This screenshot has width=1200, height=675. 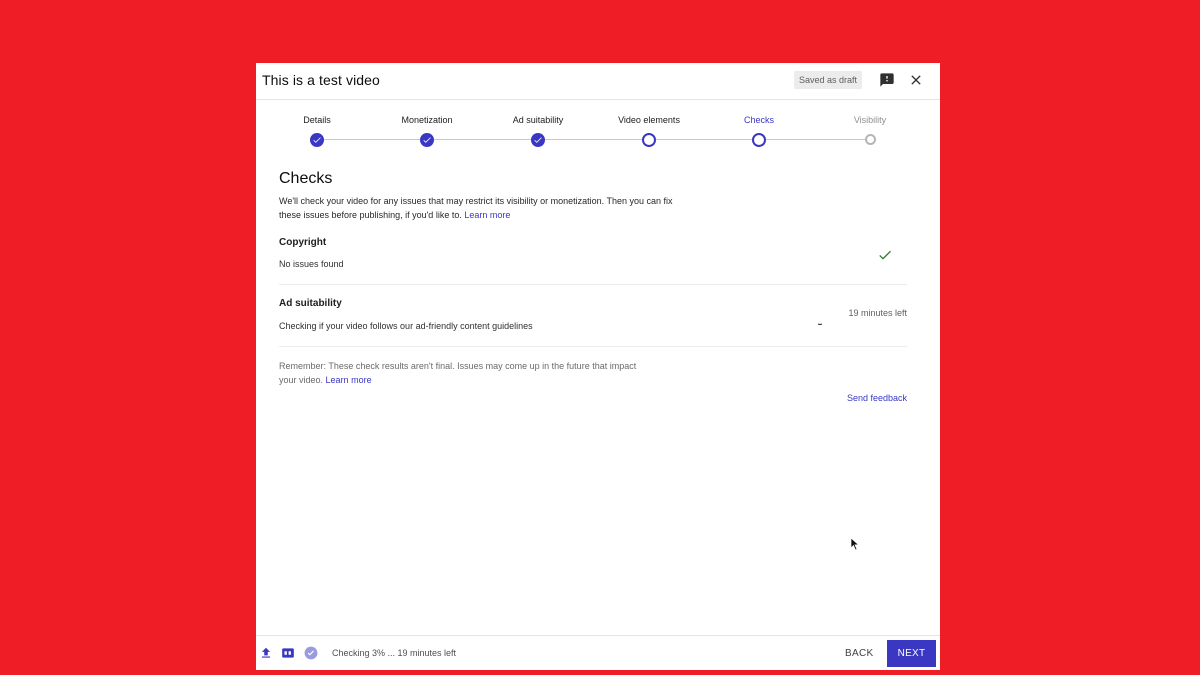 I want to click on mouse-pointer-icon, so click(x=855, y=544).